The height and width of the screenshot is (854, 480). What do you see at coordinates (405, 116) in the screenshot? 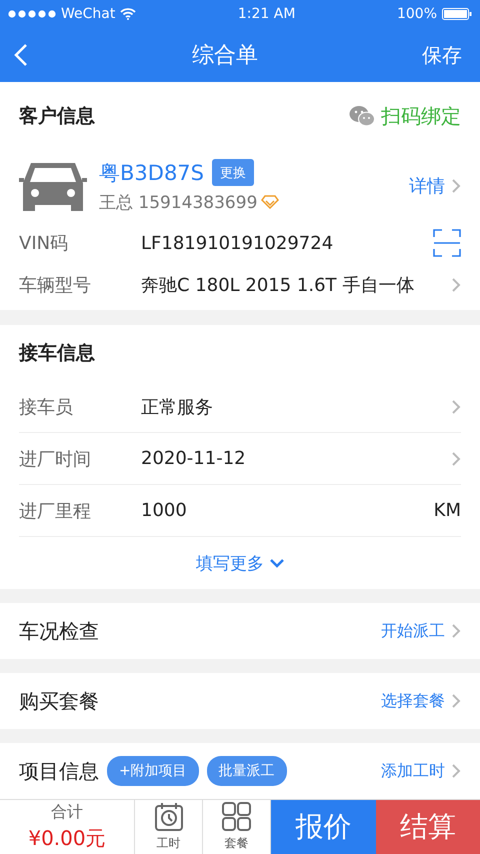
I see `scan-bind-button: 扫码绑定` at bounding box center [405, 116].